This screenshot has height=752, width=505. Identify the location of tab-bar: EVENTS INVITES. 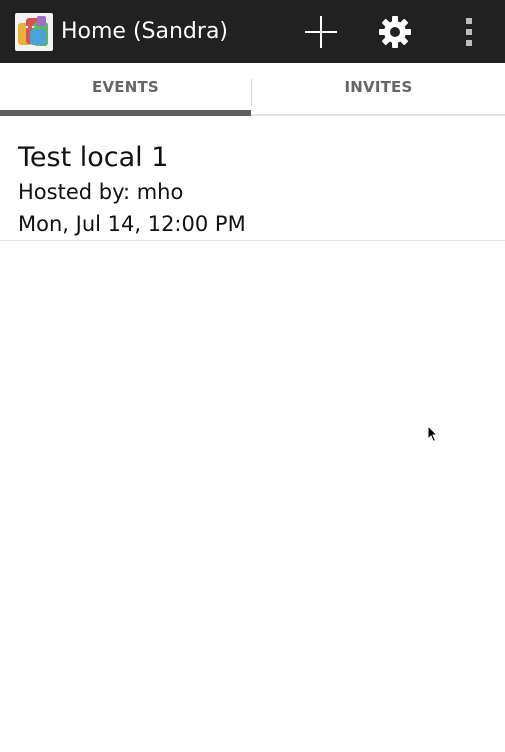
(252, 89).